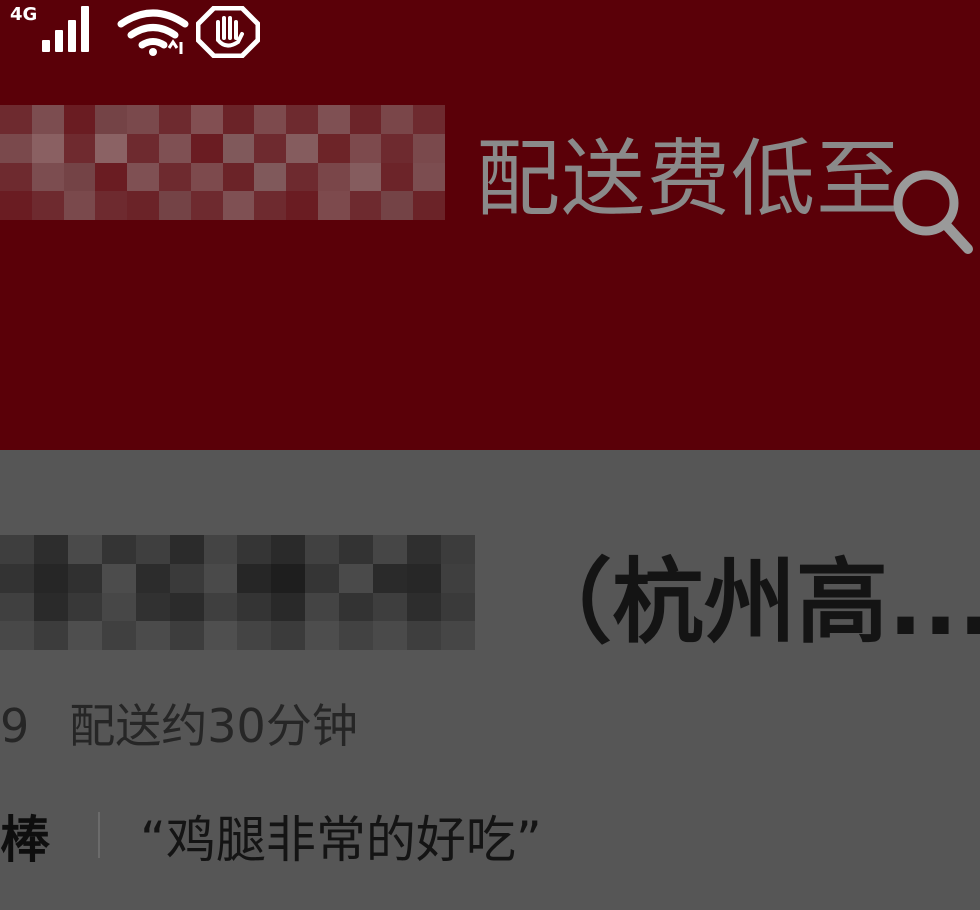 The height and width of the screenshot is (910, 980). Describe the element at coordinates (222, 162) in the screenshot. I see `pixelated-shop-banner` at that location.